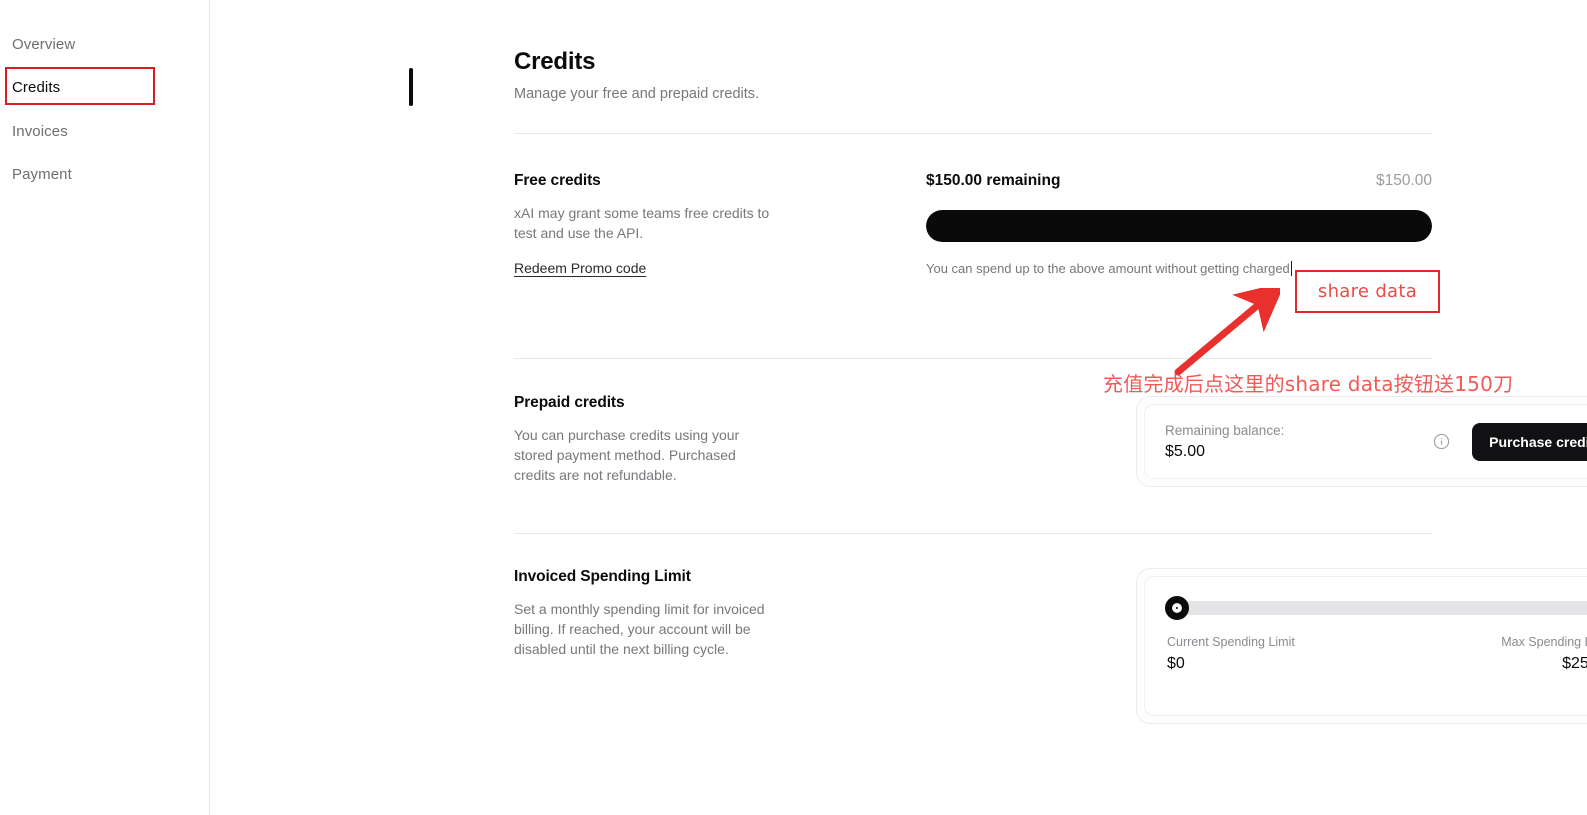 This screenshot has height=815, width=1587. What do you see at coordinates (1291, 268) in the screenshot?
I see `text-caret` at bounding box center [1291, 268].